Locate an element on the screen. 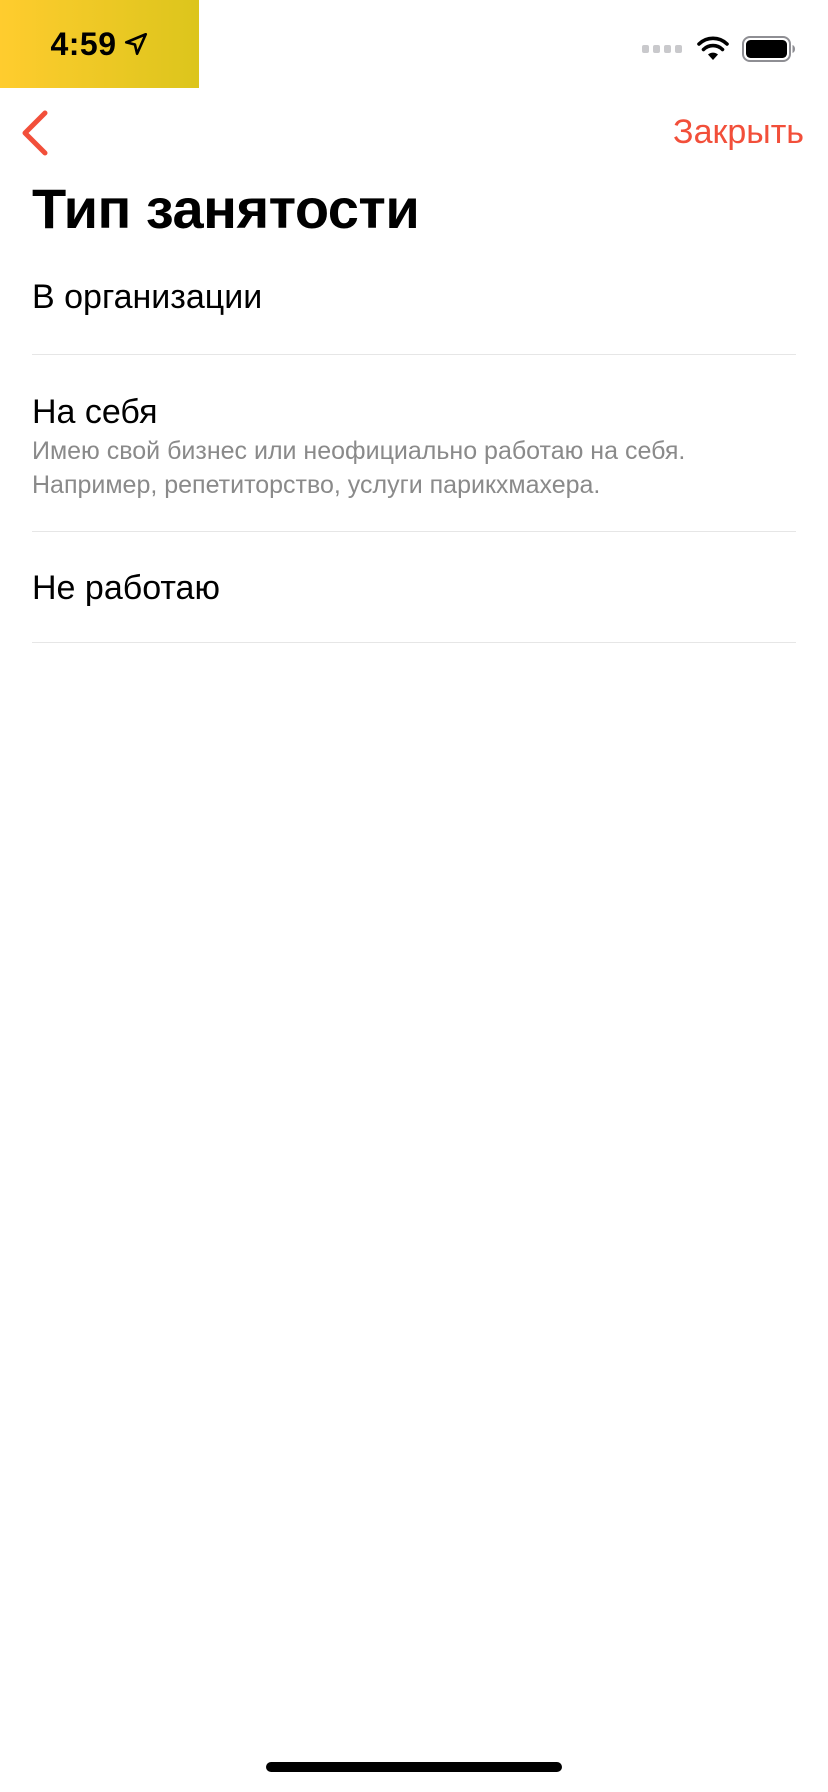 This screenshot has height=1792, width=828. option-title: Не работаю is located at coordinates (126, 588).